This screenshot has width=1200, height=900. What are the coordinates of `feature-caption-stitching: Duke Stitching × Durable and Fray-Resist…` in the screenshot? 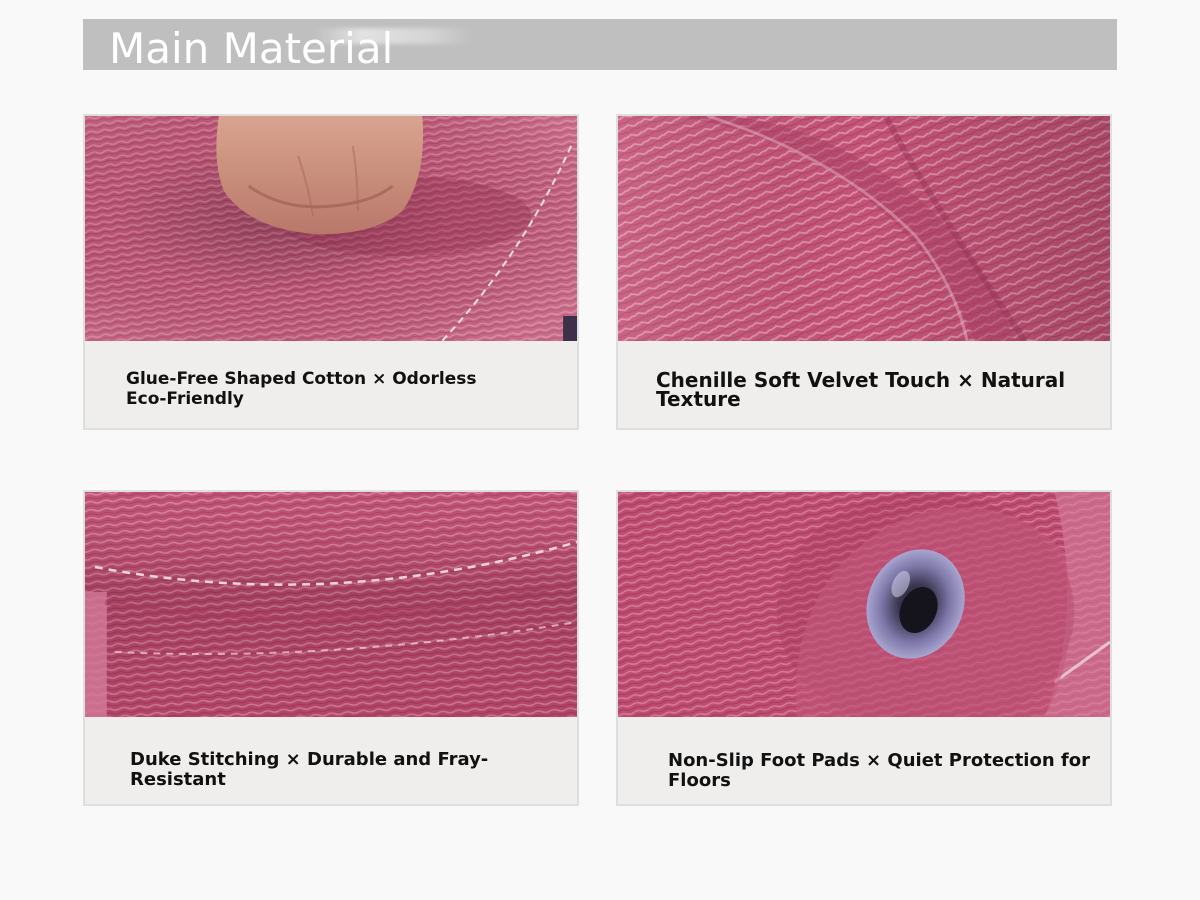 It's located at (309, 769).